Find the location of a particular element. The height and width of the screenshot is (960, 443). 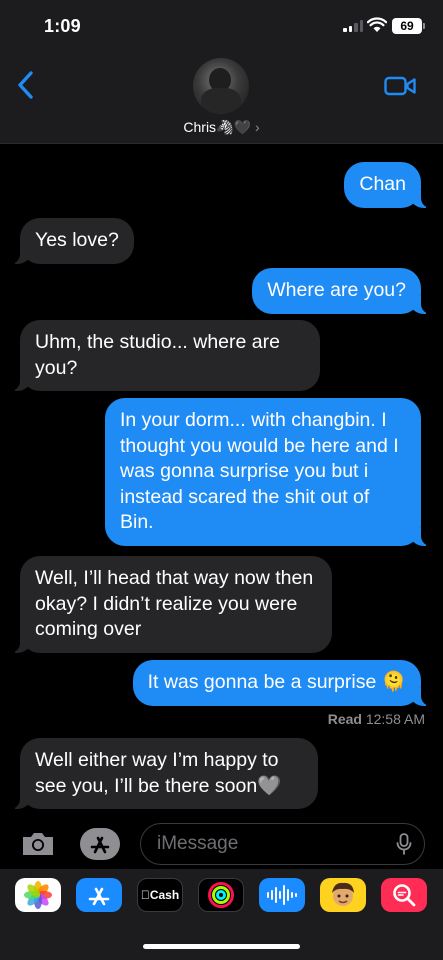

apple-cash-label: Cash is located at coordinates (162, 895).